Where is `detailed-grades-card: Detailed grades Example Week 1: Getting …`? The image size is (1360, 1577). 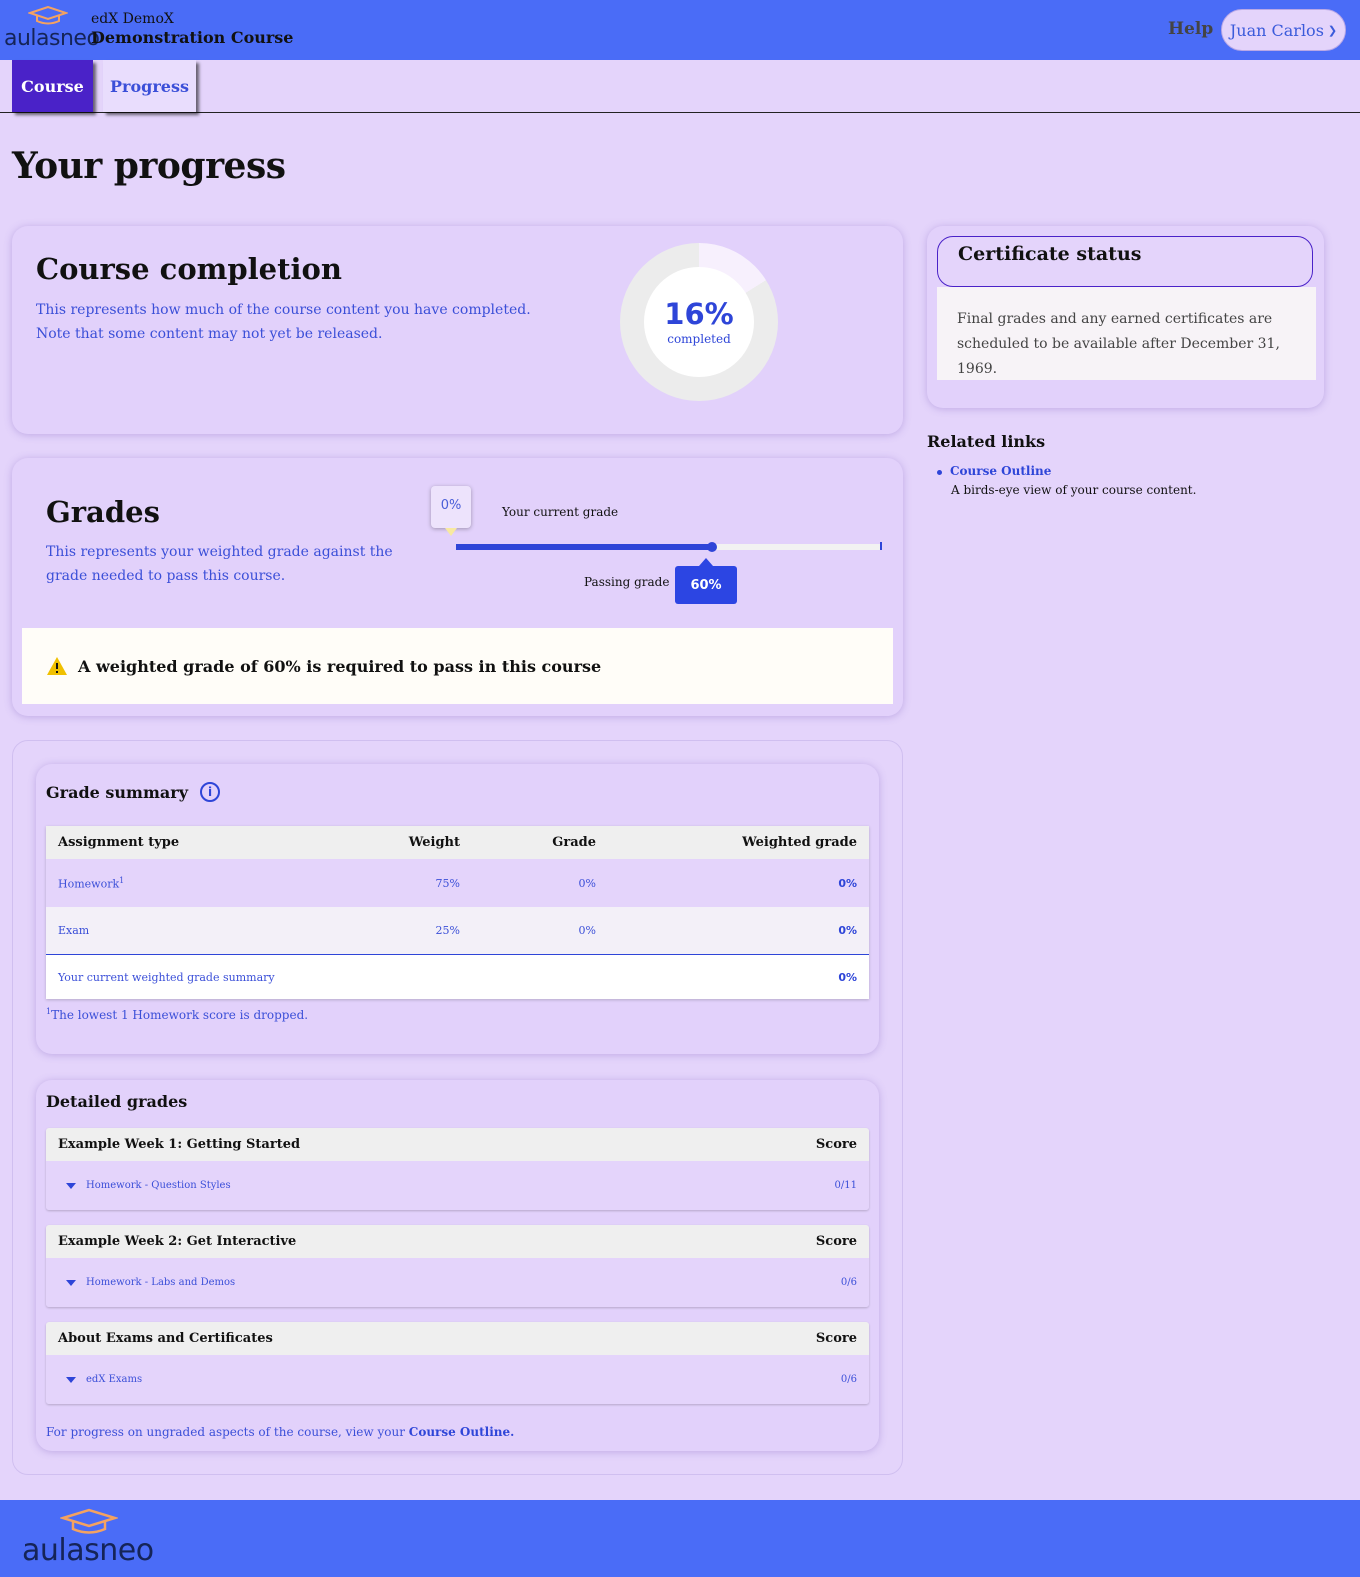
detailed-grades-card: Detailed grades Example Week 1: Getting … is located at coordinates (457, 1265).